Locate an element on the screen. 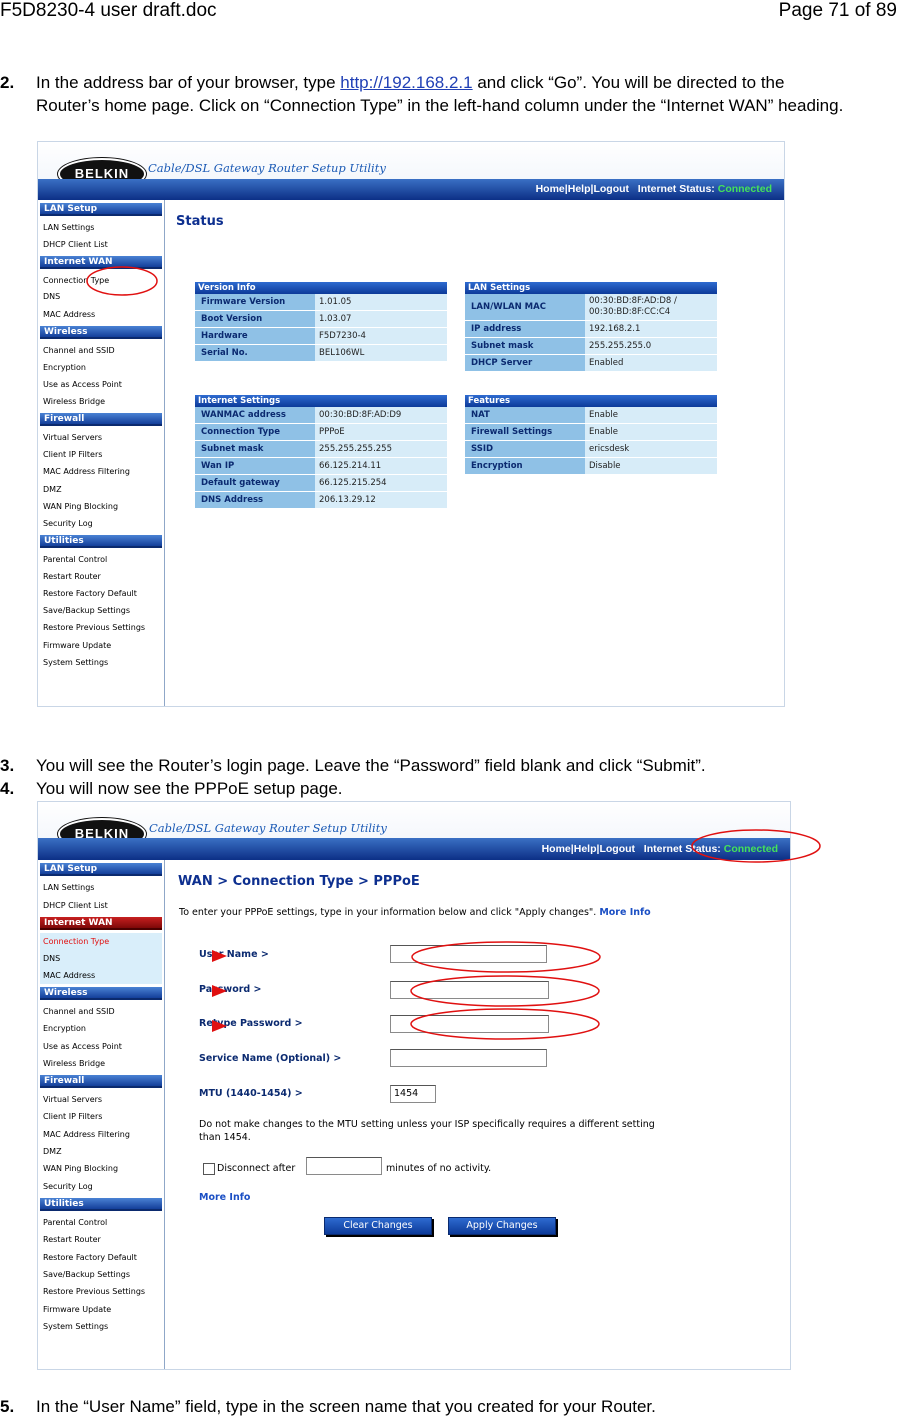 This screenshot has height=1418, width=899. row-key: DHCP Server is located at coordinates (525, 363).